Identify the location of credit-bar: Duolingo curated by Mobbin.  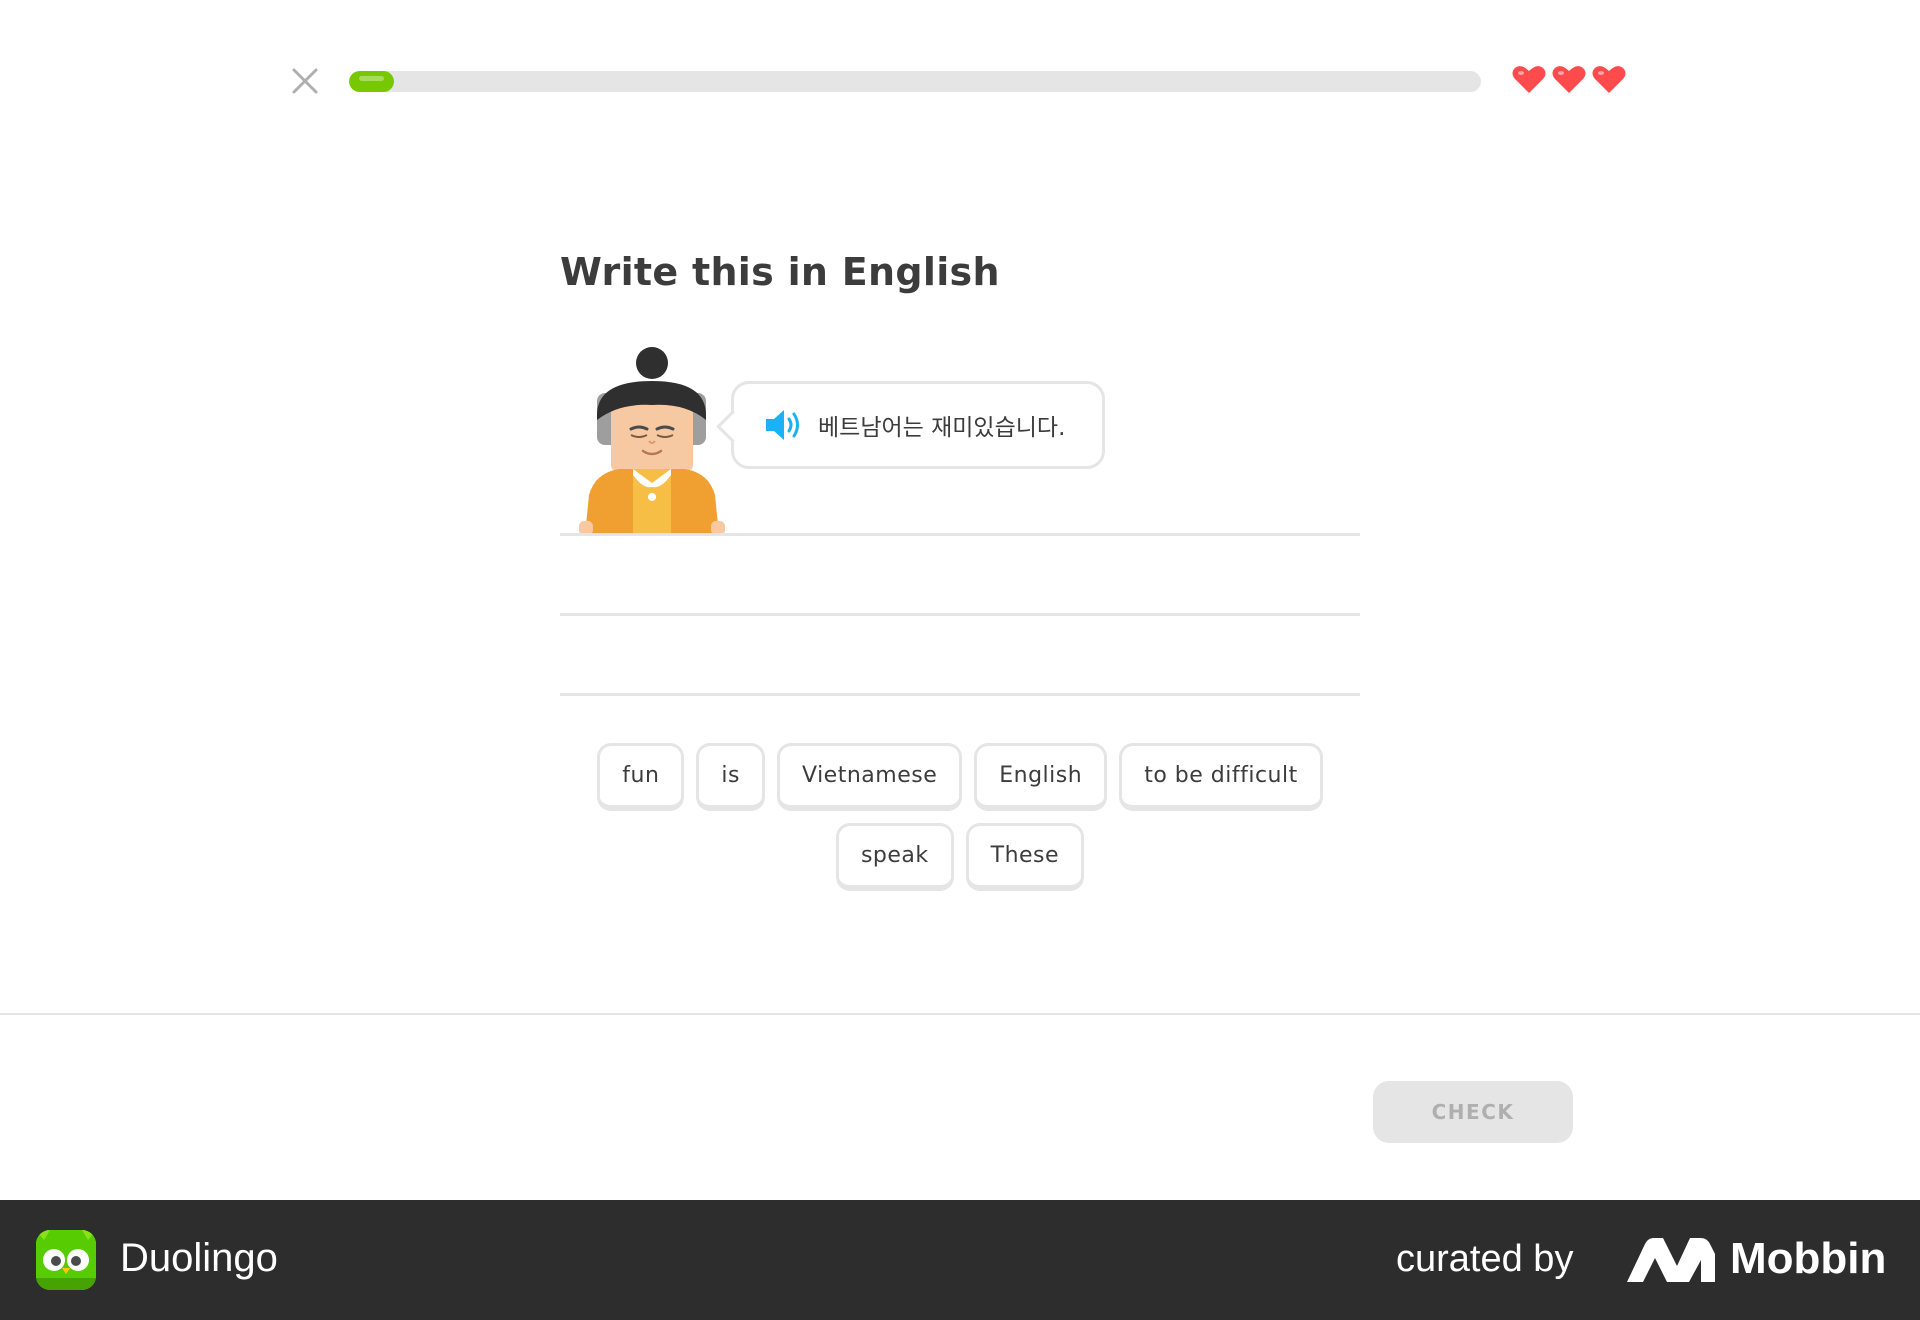
(960, 1260).